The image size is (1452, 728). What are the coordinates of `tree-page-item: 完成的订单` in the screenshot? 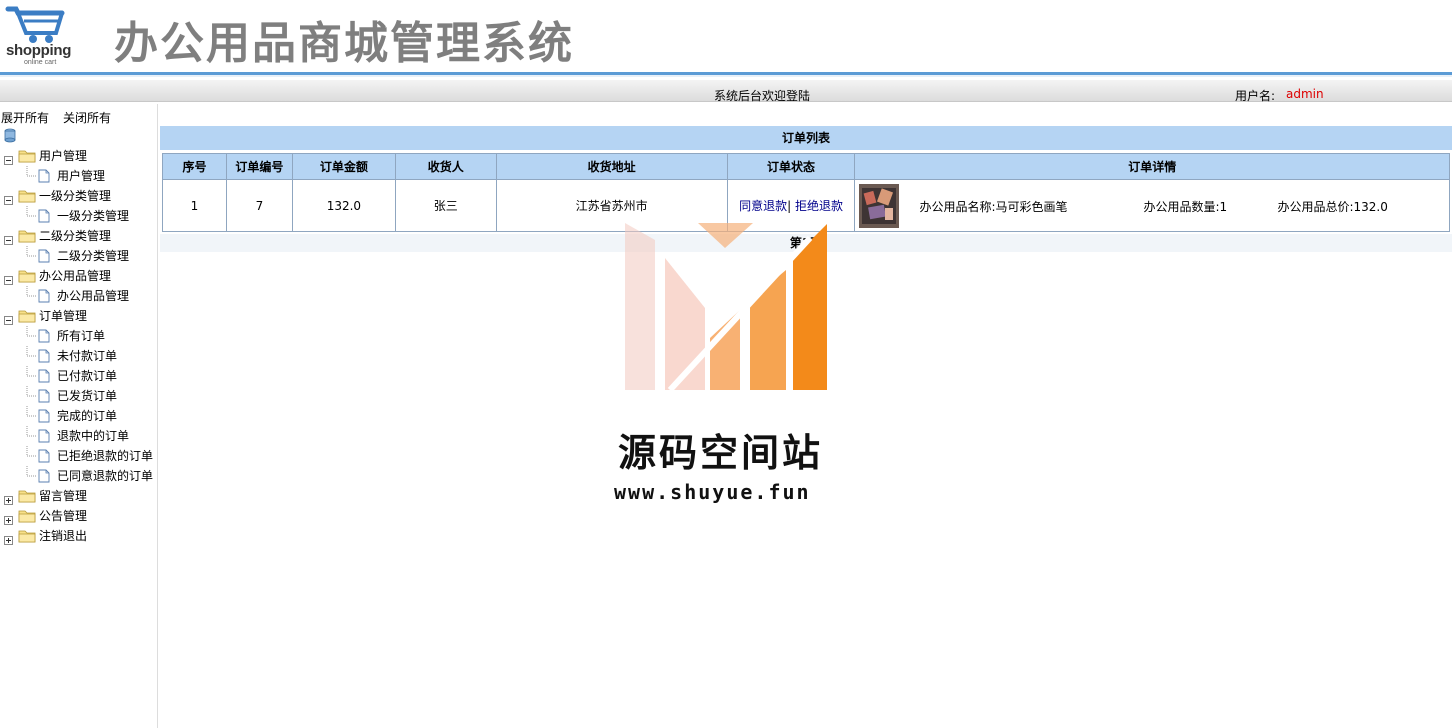 It's located at (79, 416).